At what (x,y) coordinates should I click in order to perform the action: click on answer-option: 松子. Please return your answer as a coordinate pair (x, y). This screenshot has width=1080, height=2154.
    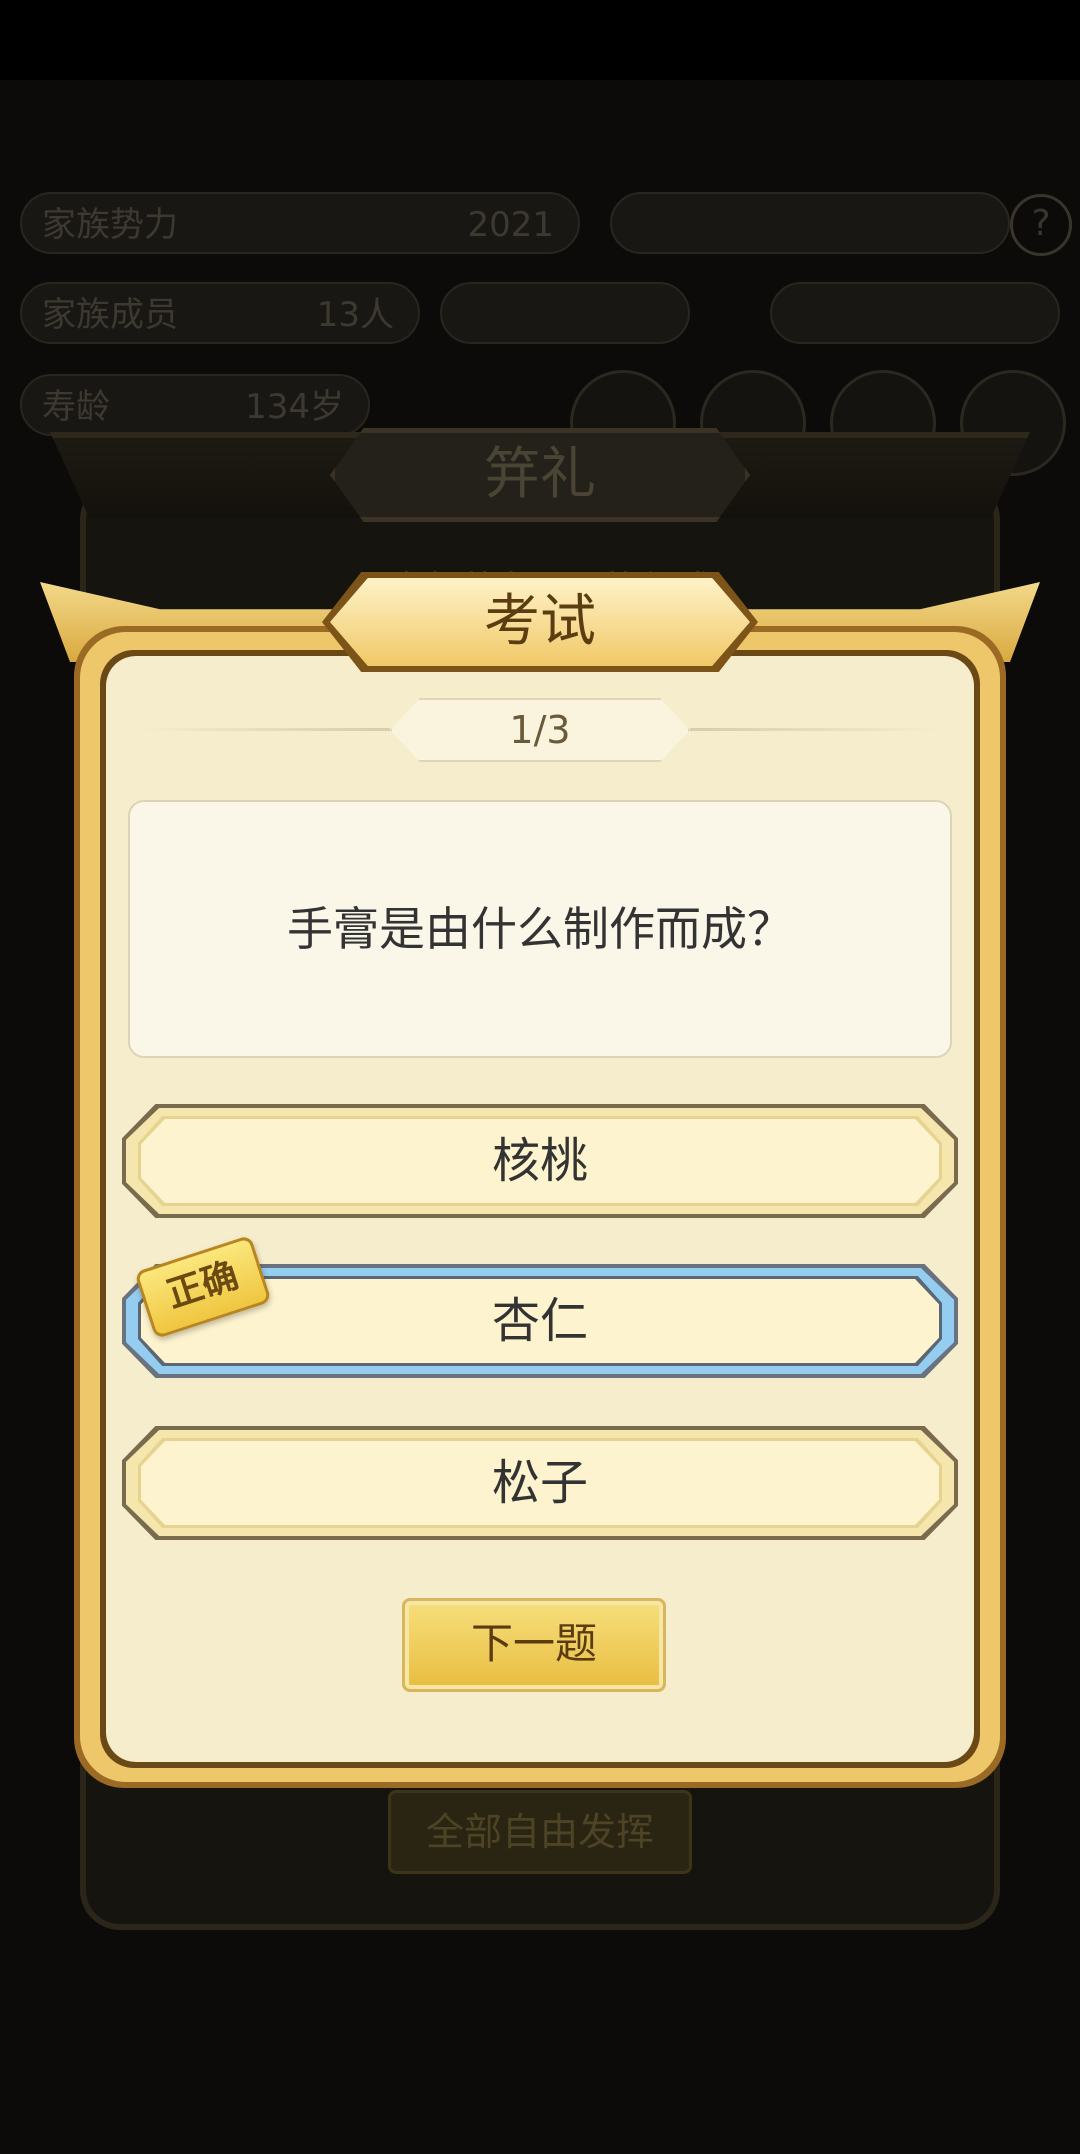
    Looking at the image, I should click on (540, 1483).